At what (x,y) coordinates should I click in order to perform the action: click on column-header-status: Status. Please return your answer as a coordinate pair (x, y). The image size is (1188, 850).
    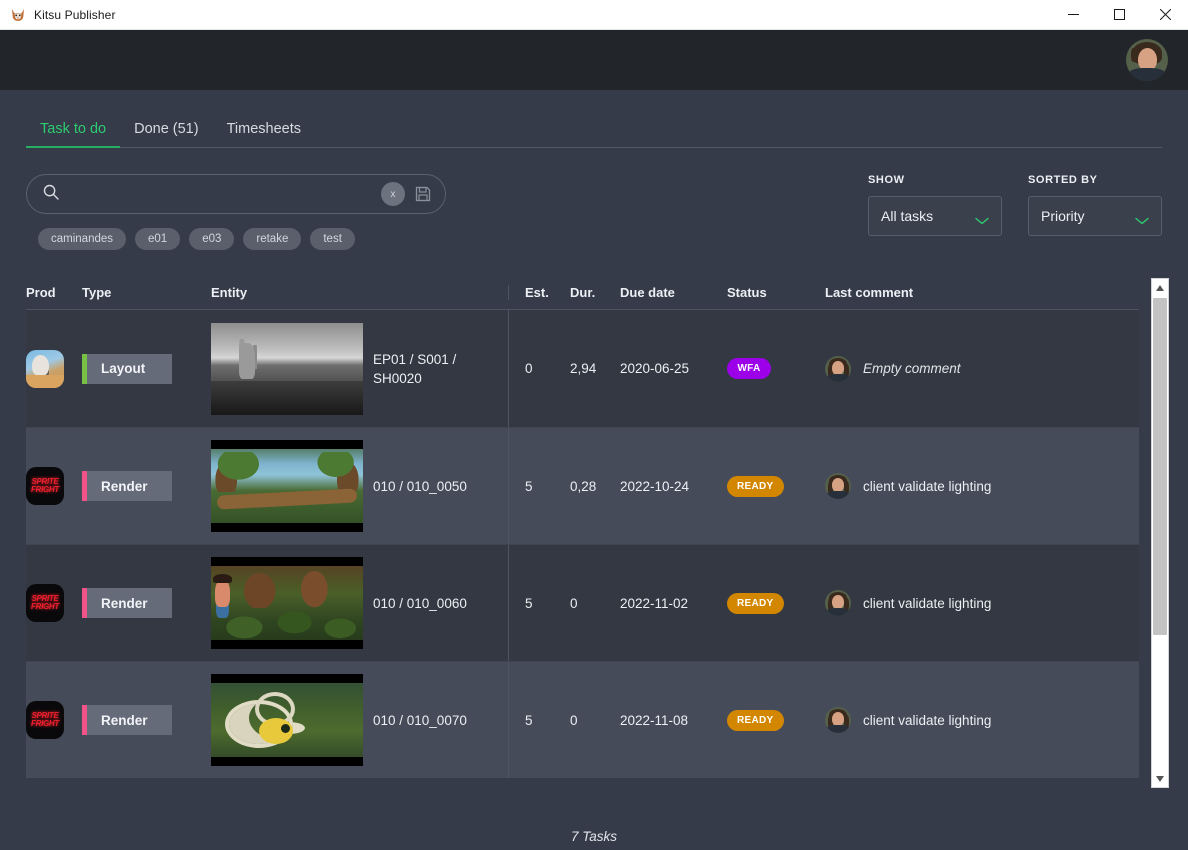
    Looking at the image, I should click on (776, 292).